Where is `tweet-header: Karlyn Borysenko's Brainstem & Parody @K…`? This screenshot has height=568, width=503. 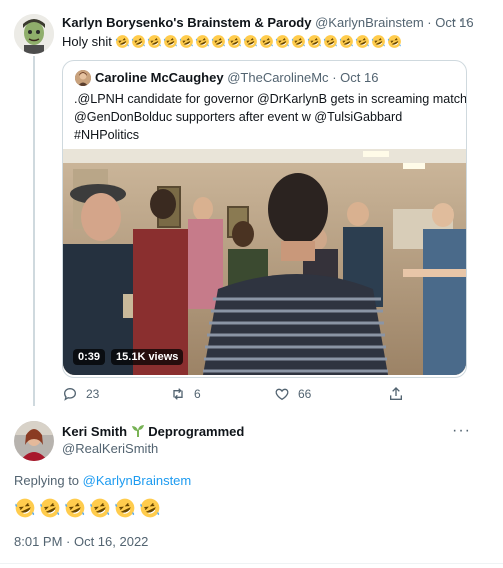 tweet-header: Karlyn Borysenko's Brainstem & Parody @K… is located at coordinates (268, 24).